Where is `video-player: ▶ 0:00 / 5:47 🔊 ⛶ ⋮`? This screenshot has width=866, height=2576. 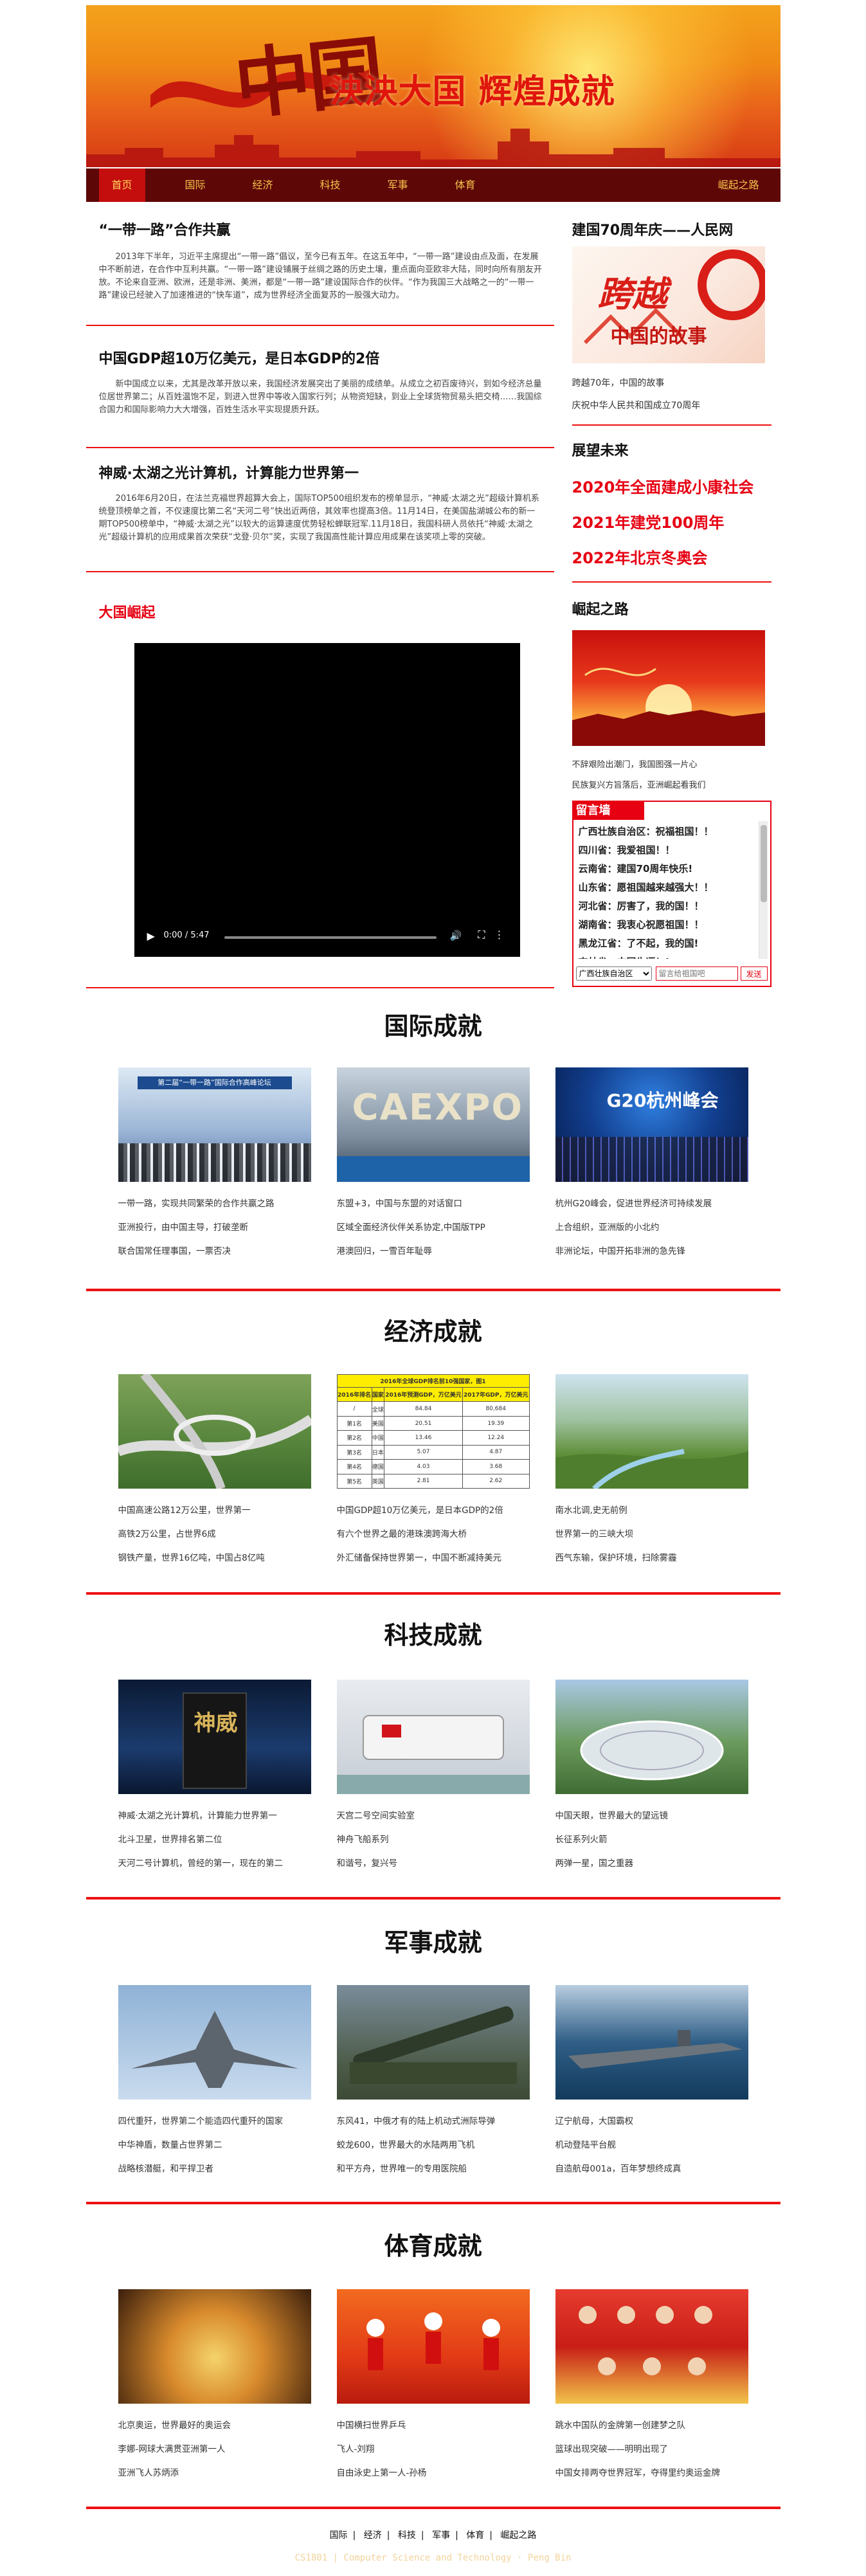
video-player: ▶ 0:00 / 5:47 🔊 ⛶ ⋮ is located at coordinates (327, 800).